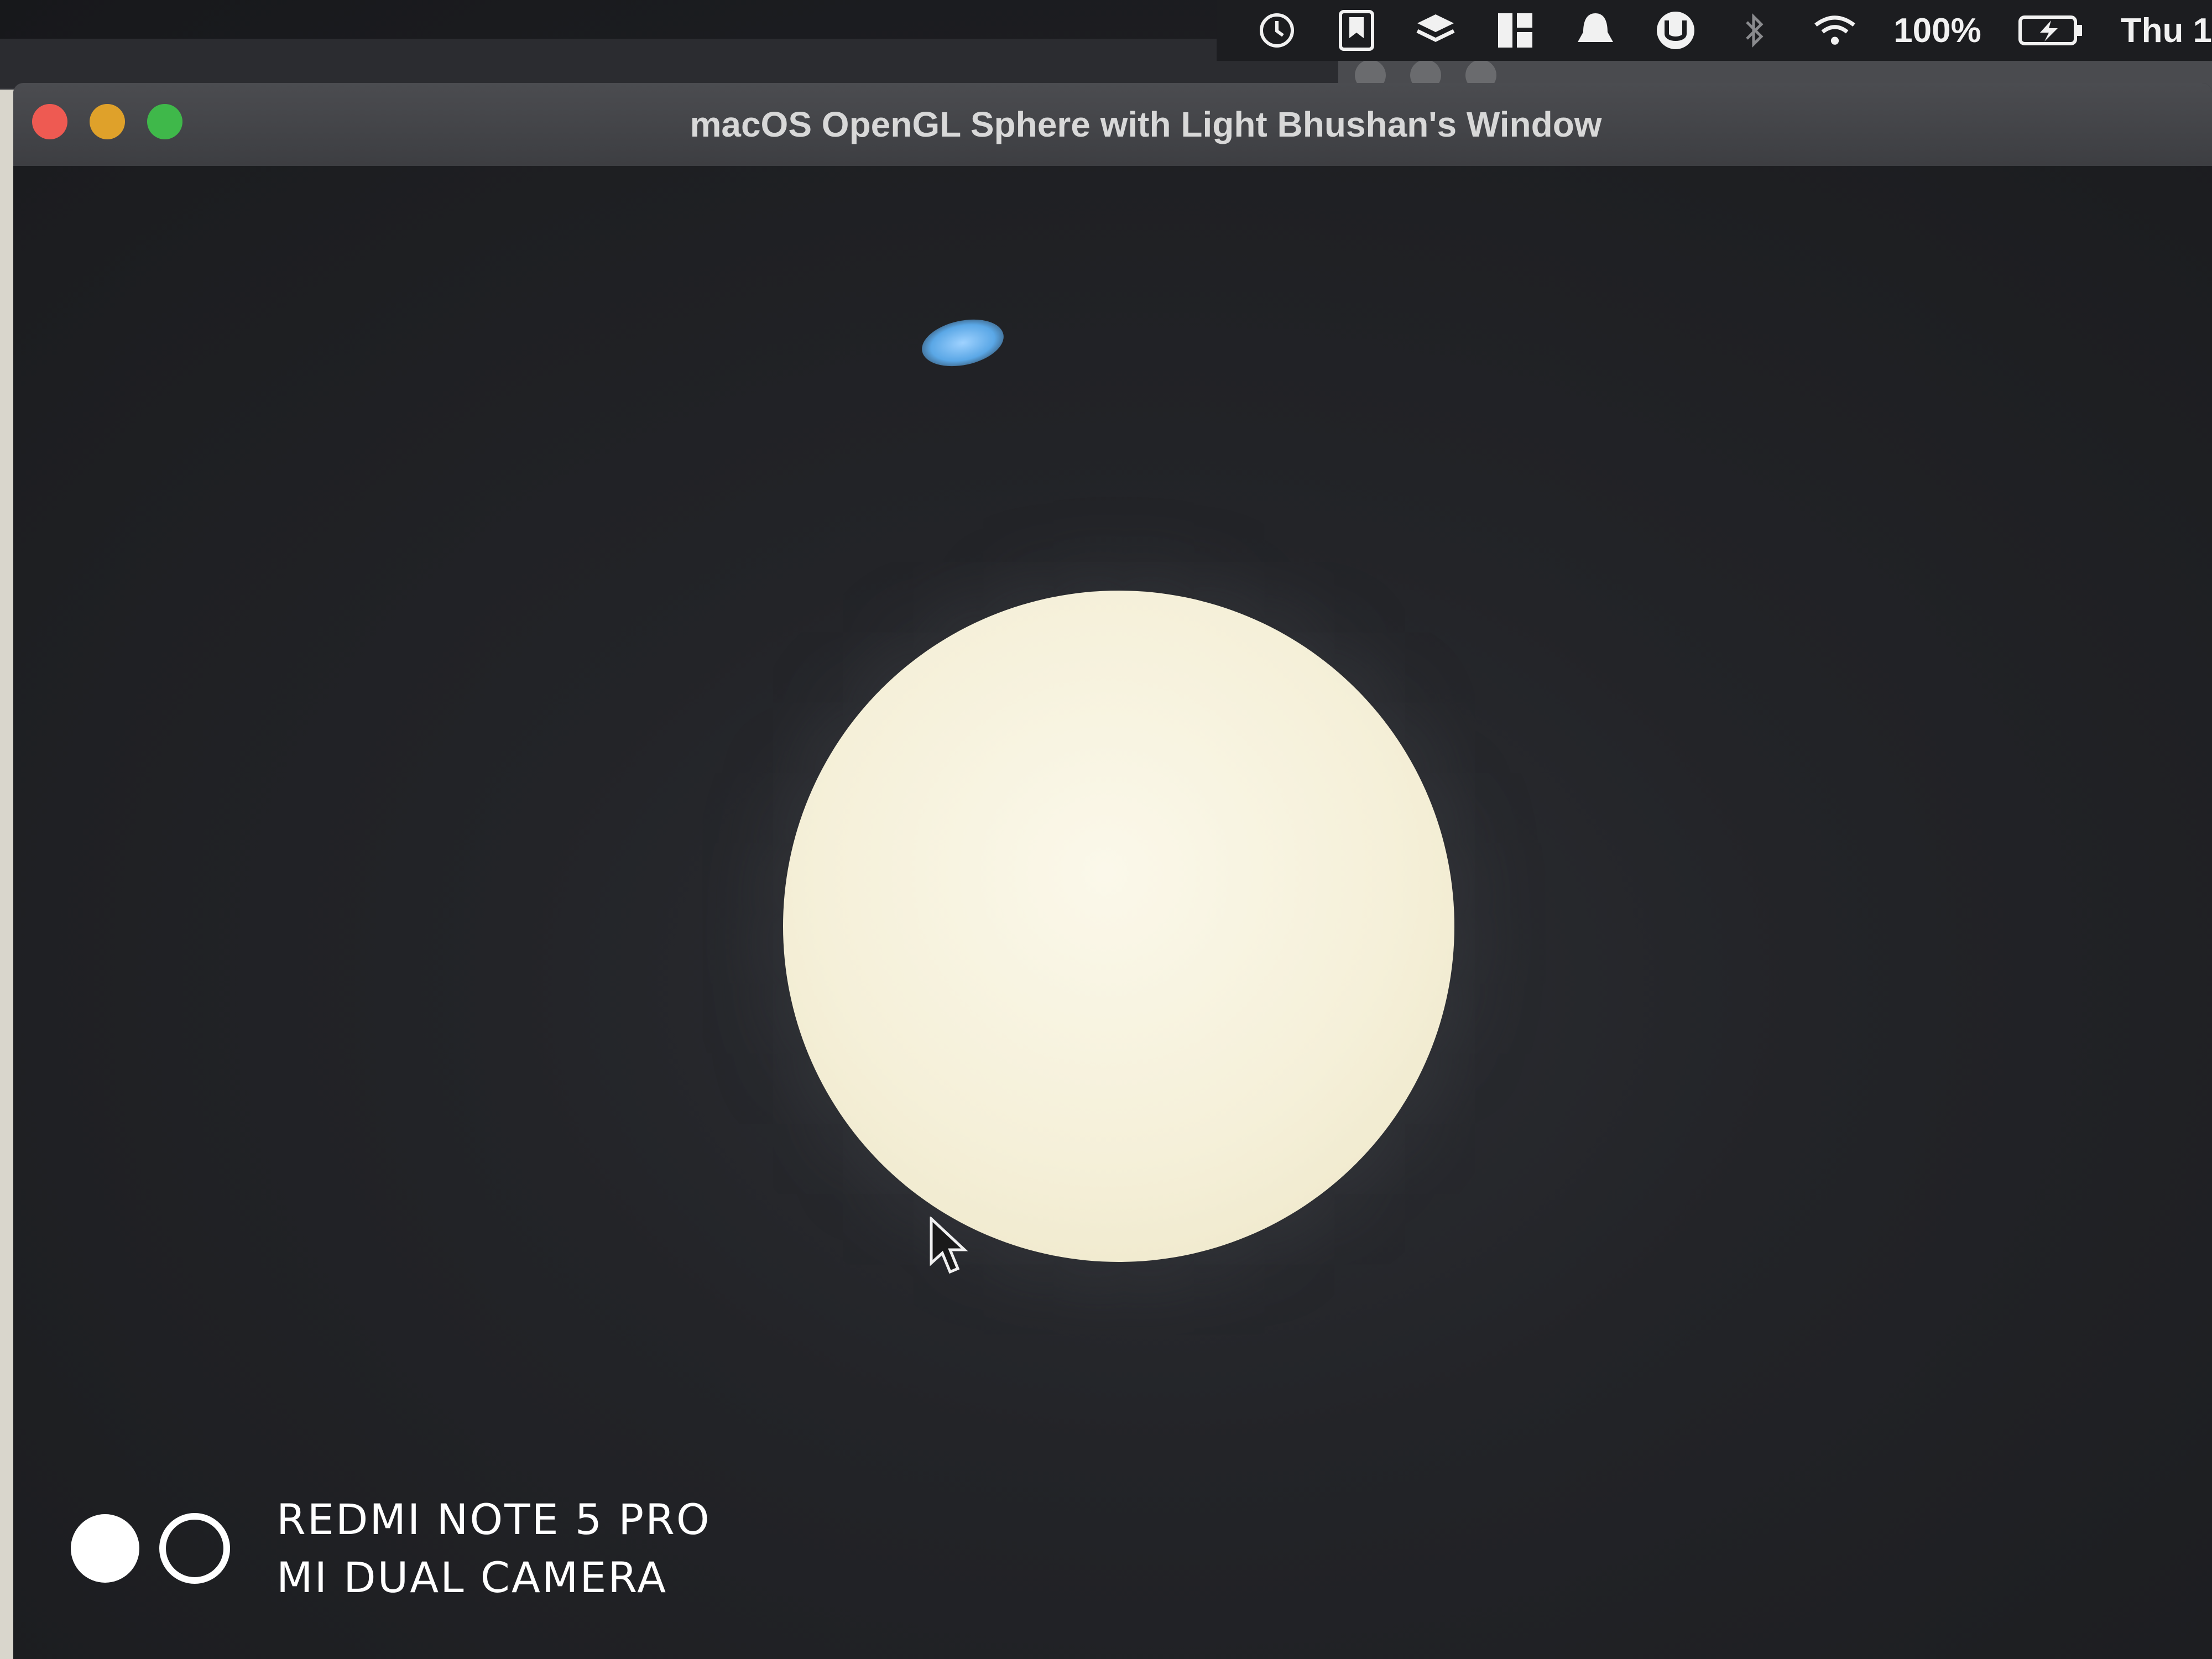 The image size is (2212, 1659). What do you see at coordinates (1357, 31) in the screenshot?
I see `bookmark-icon` at bounding box center [1357, 31].